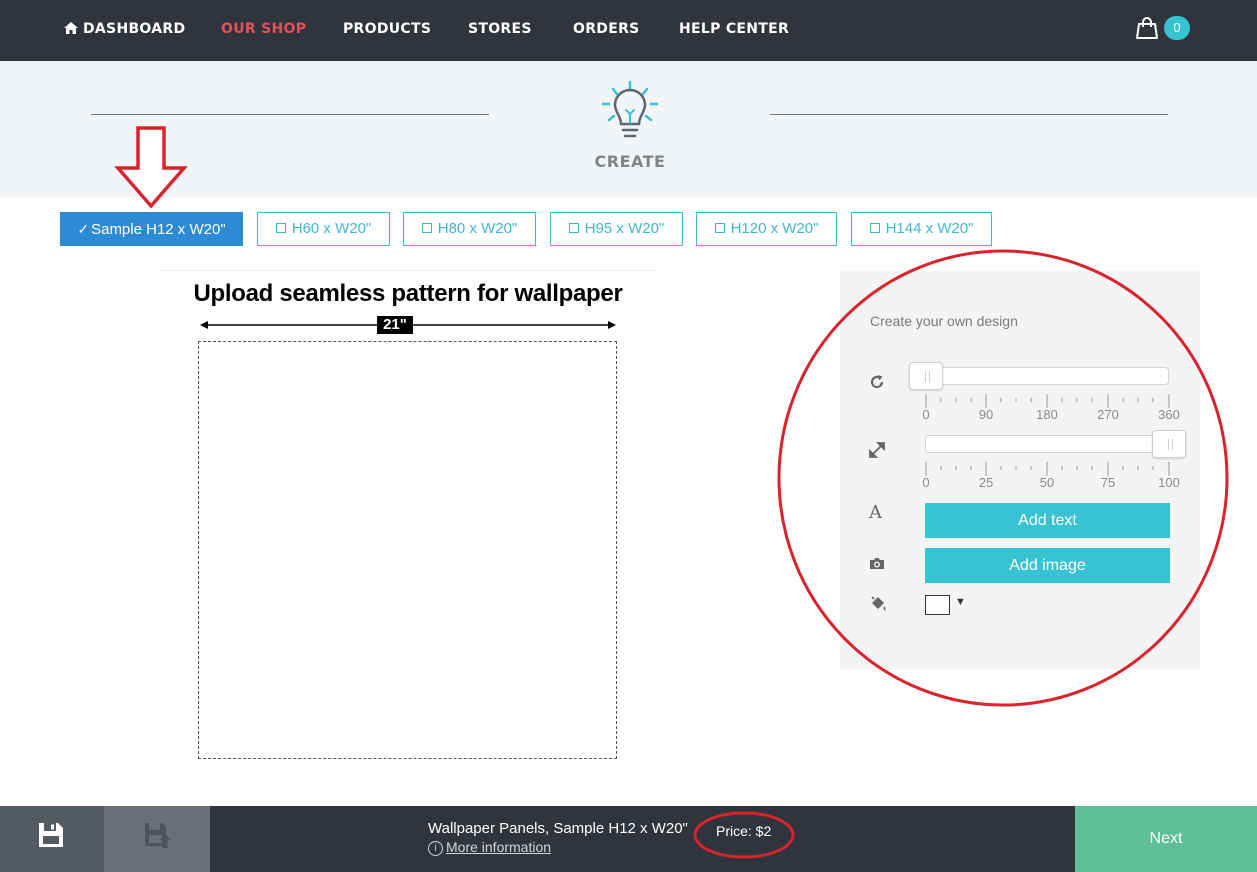 The height and width of the screenshot is (872, 1257). Describe the element at coordinates (408, 270) in the screenshot. I see `canvas-divider` at that location.